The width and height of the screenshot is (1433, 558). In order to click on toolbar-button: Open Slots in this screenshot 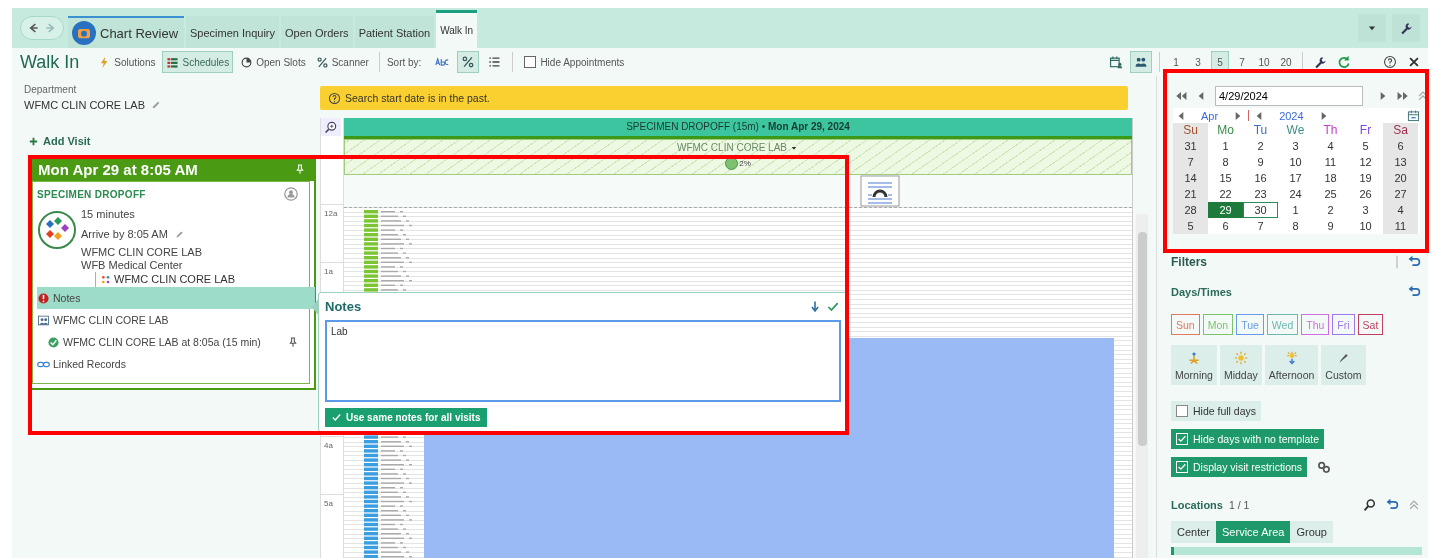, I will do `click(273, 62)`.